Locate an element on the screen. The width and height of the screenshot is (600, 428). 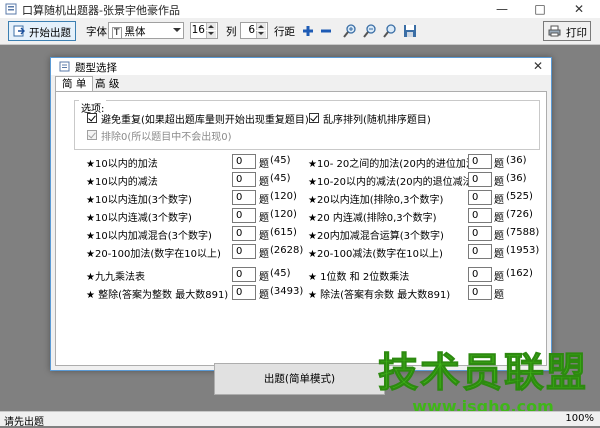
zoom-in-icon is located at coordinates (350, 31).